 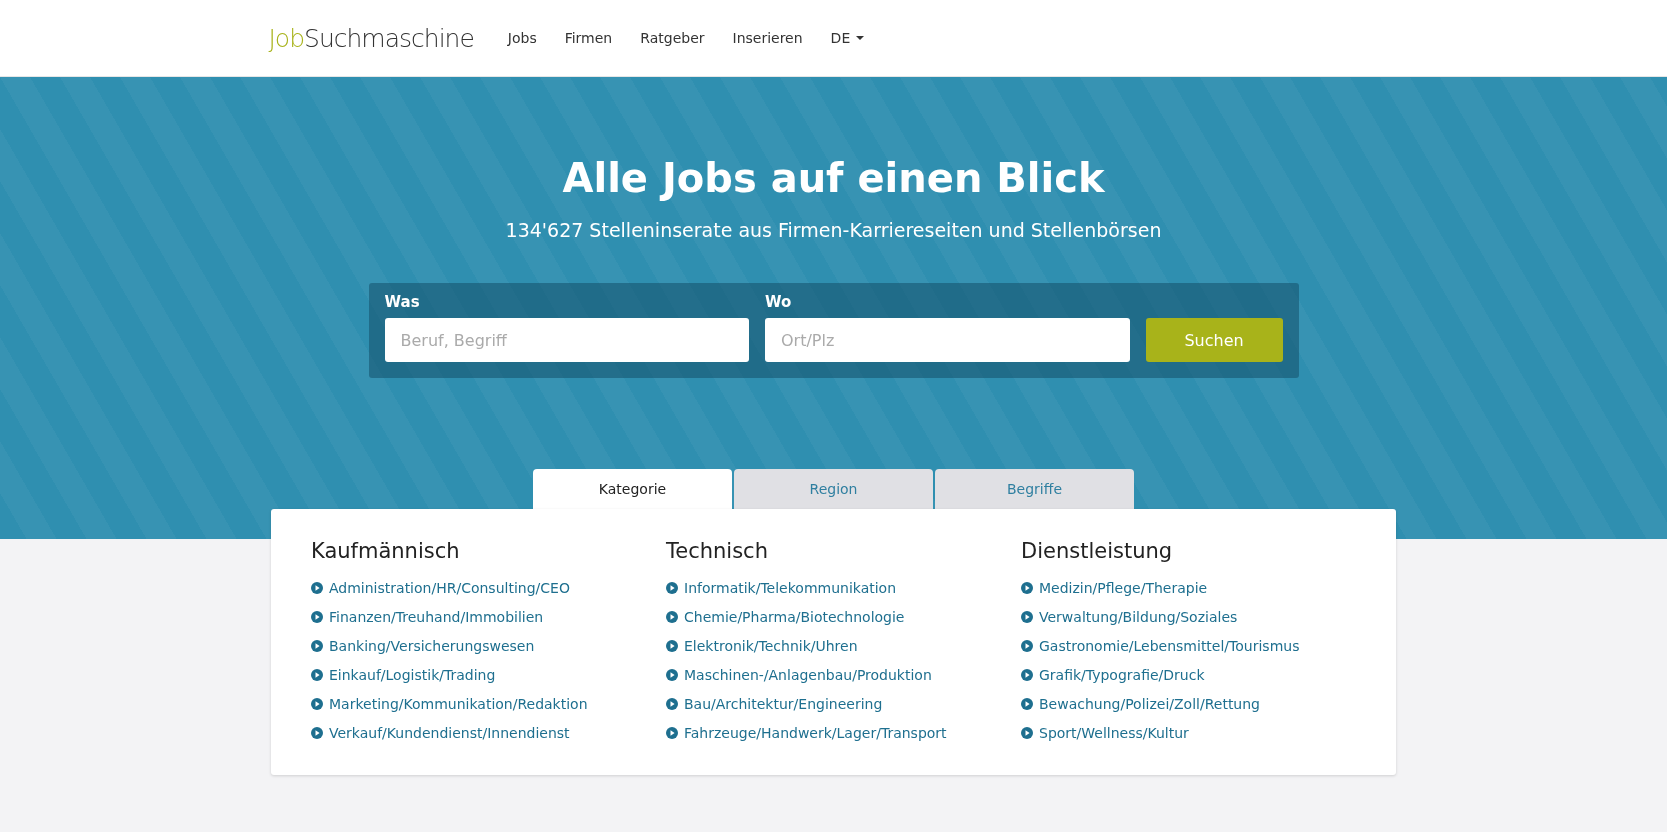 I want to click on category-heading: Dienstleistung, so click(x=1097, y=551).